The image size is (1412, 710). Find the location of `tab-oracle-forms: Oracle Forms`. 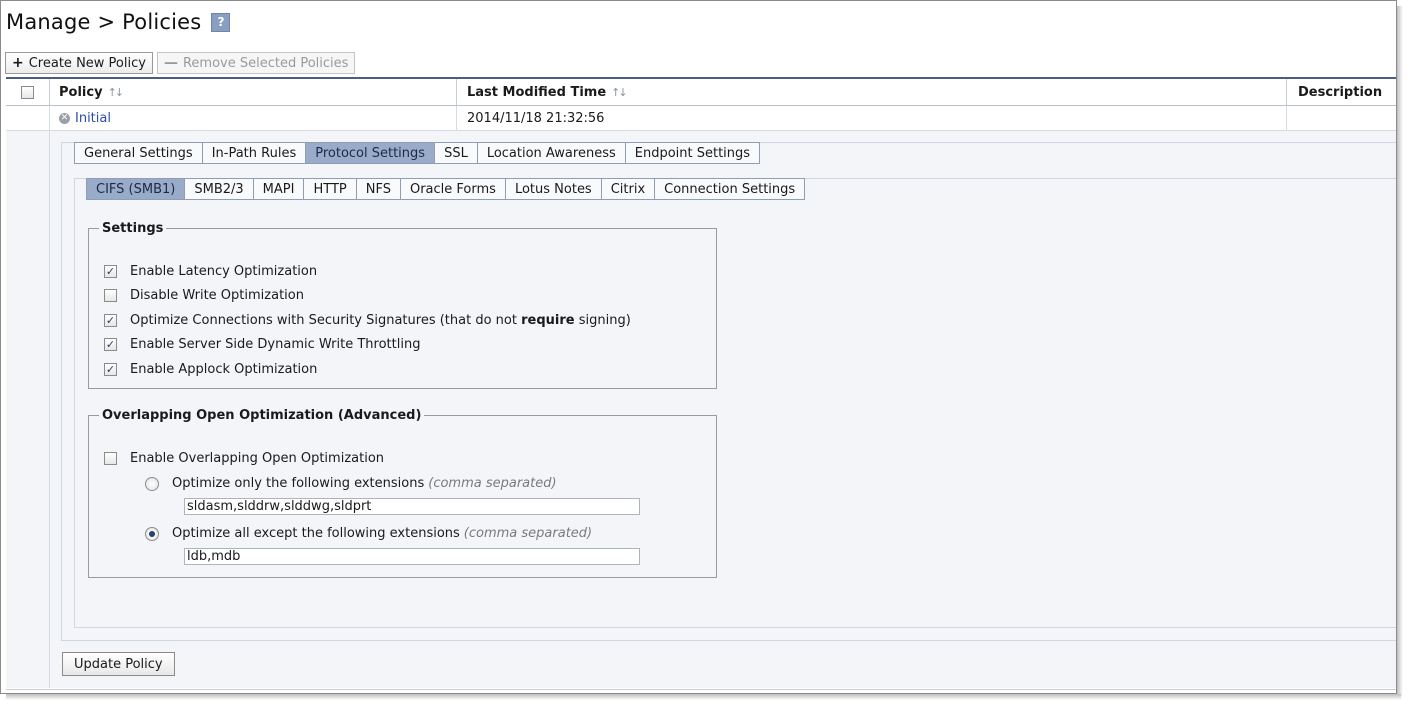

tab-oracle-forms: Oracle Forms is located at coordinates (453, 189).